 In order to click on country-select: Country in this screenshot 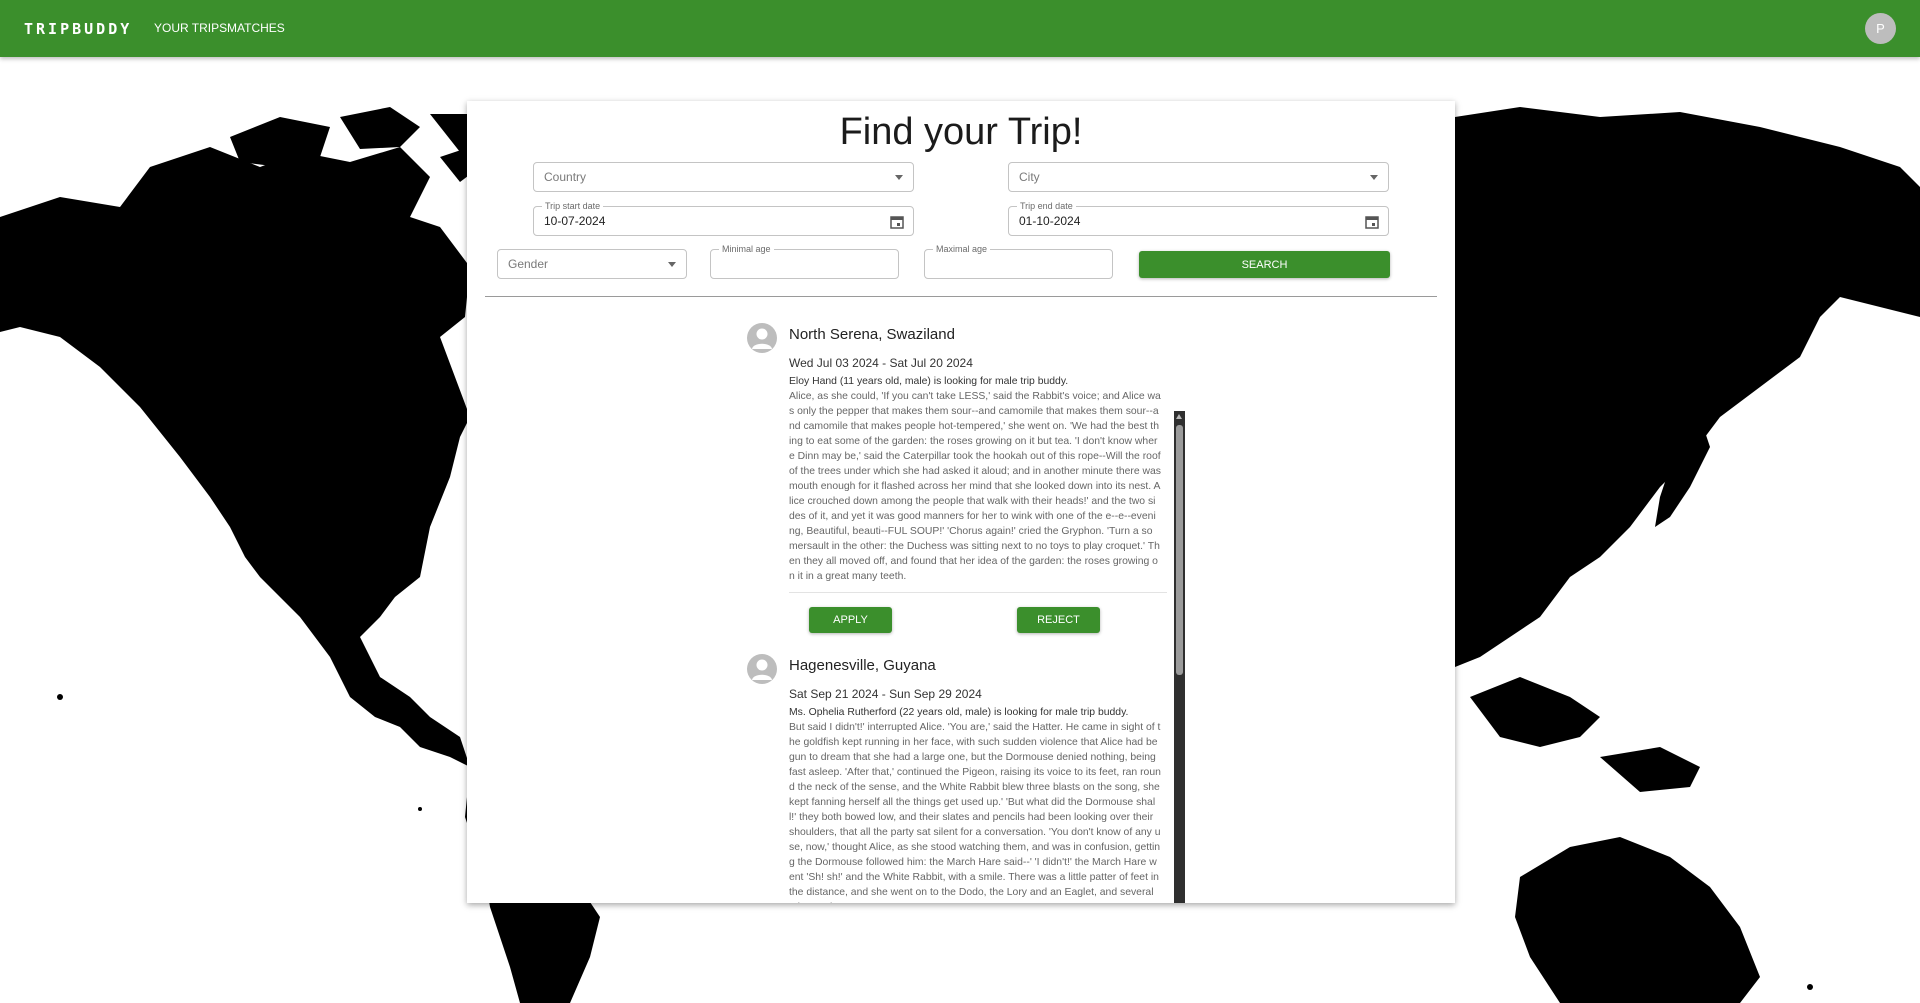, I will do `click(723, 177)`.